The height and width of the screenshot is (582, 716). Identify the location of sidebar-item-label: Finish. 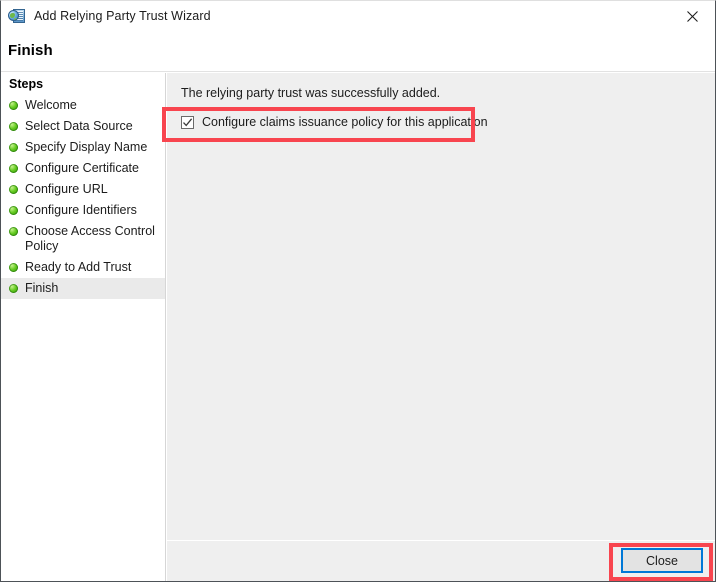
(42, 288).